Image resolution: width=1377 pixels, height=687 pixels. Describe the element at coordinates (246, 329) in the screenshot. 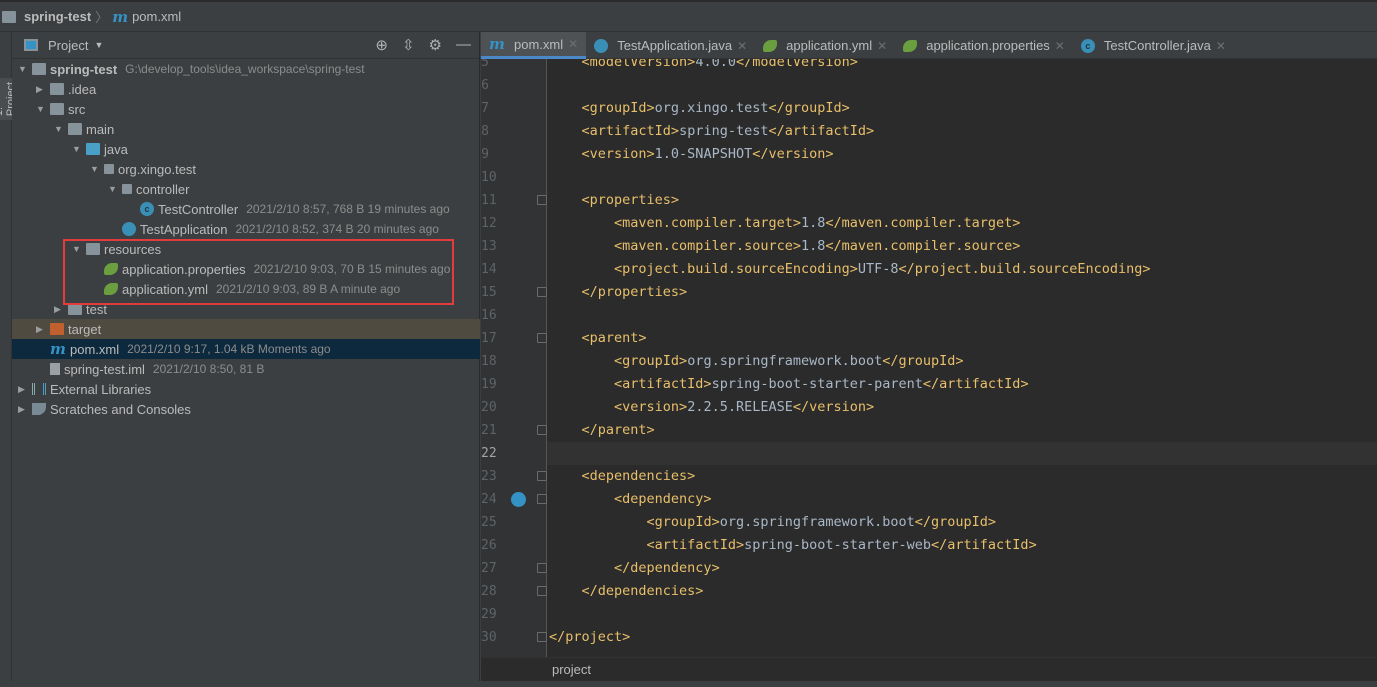

I see `tree-item: ▶ target` at that location.